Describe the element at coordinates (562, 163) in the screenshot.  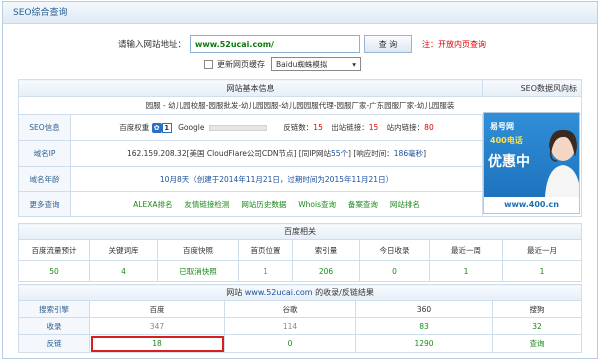
I see `headset-operator-icon` at that location.